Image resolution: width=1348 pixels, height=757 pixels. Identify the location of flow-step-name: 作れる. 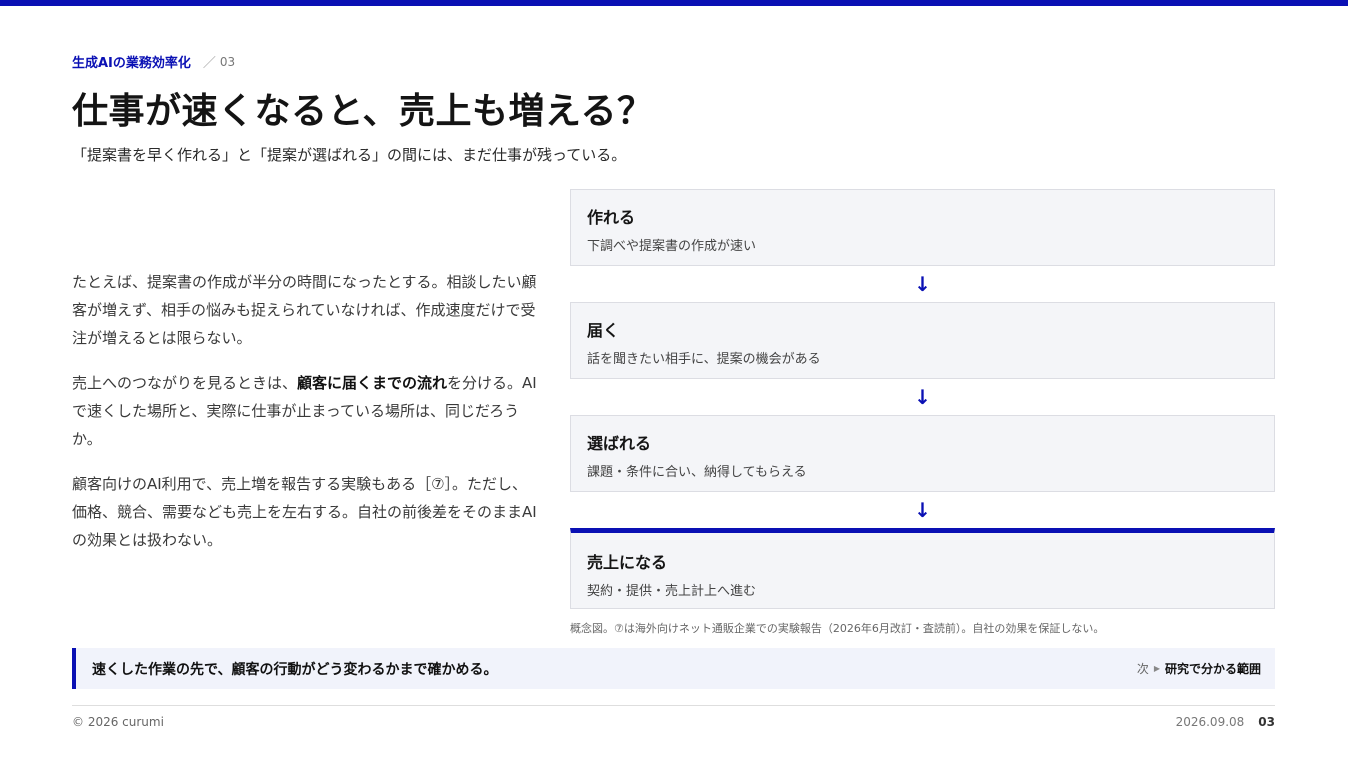
(611, 217).